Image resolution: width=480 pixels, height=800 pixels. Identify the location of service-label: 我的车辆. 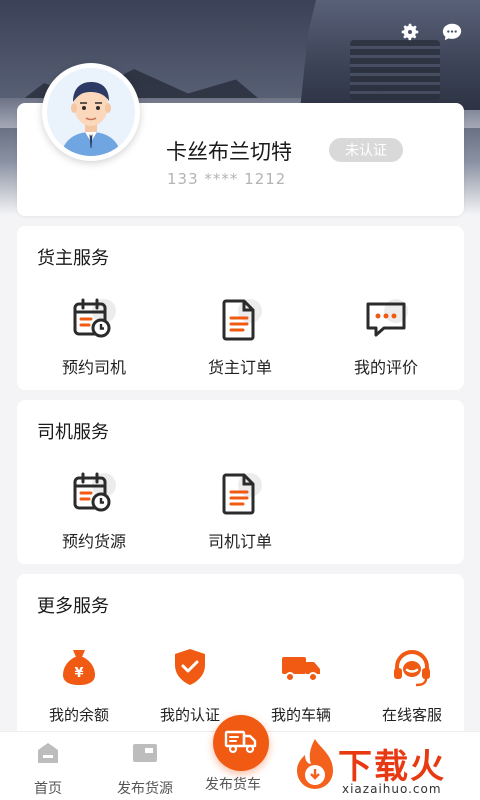
(300, 715).